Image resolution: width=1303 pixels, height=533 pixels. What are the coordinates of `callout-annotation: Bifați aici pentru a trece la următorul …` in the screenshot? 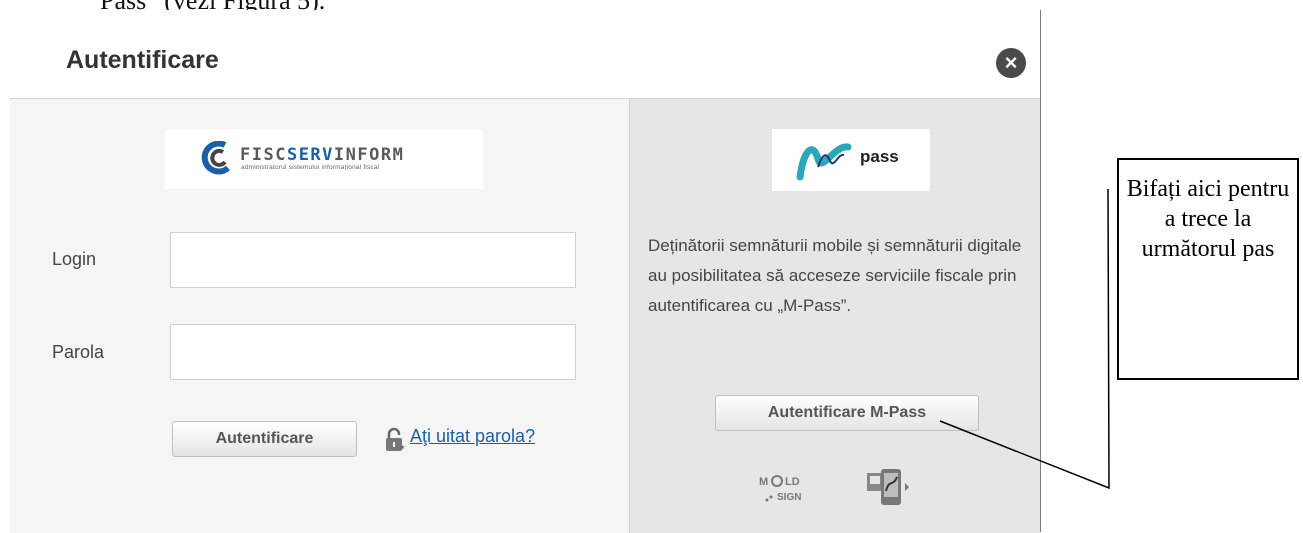 It's located at (1208, 269).